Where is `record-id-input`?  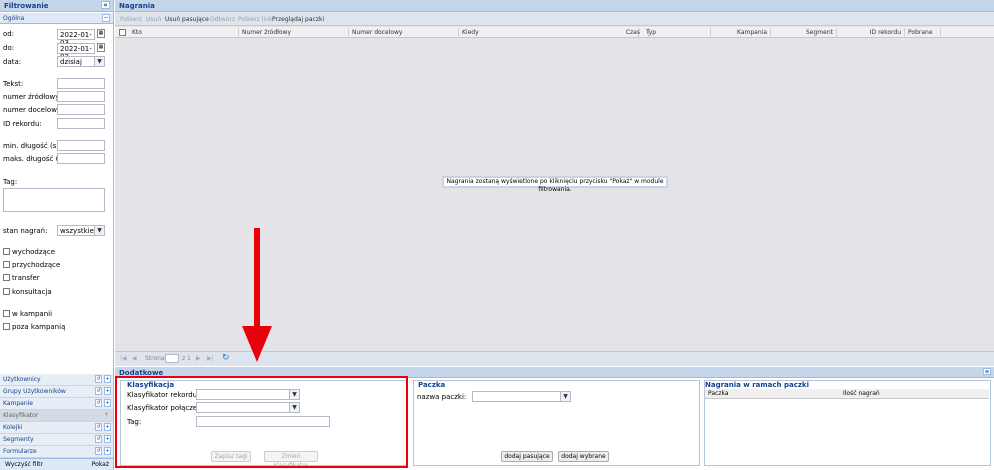
record-id-input is located at coordinates (81, 123).